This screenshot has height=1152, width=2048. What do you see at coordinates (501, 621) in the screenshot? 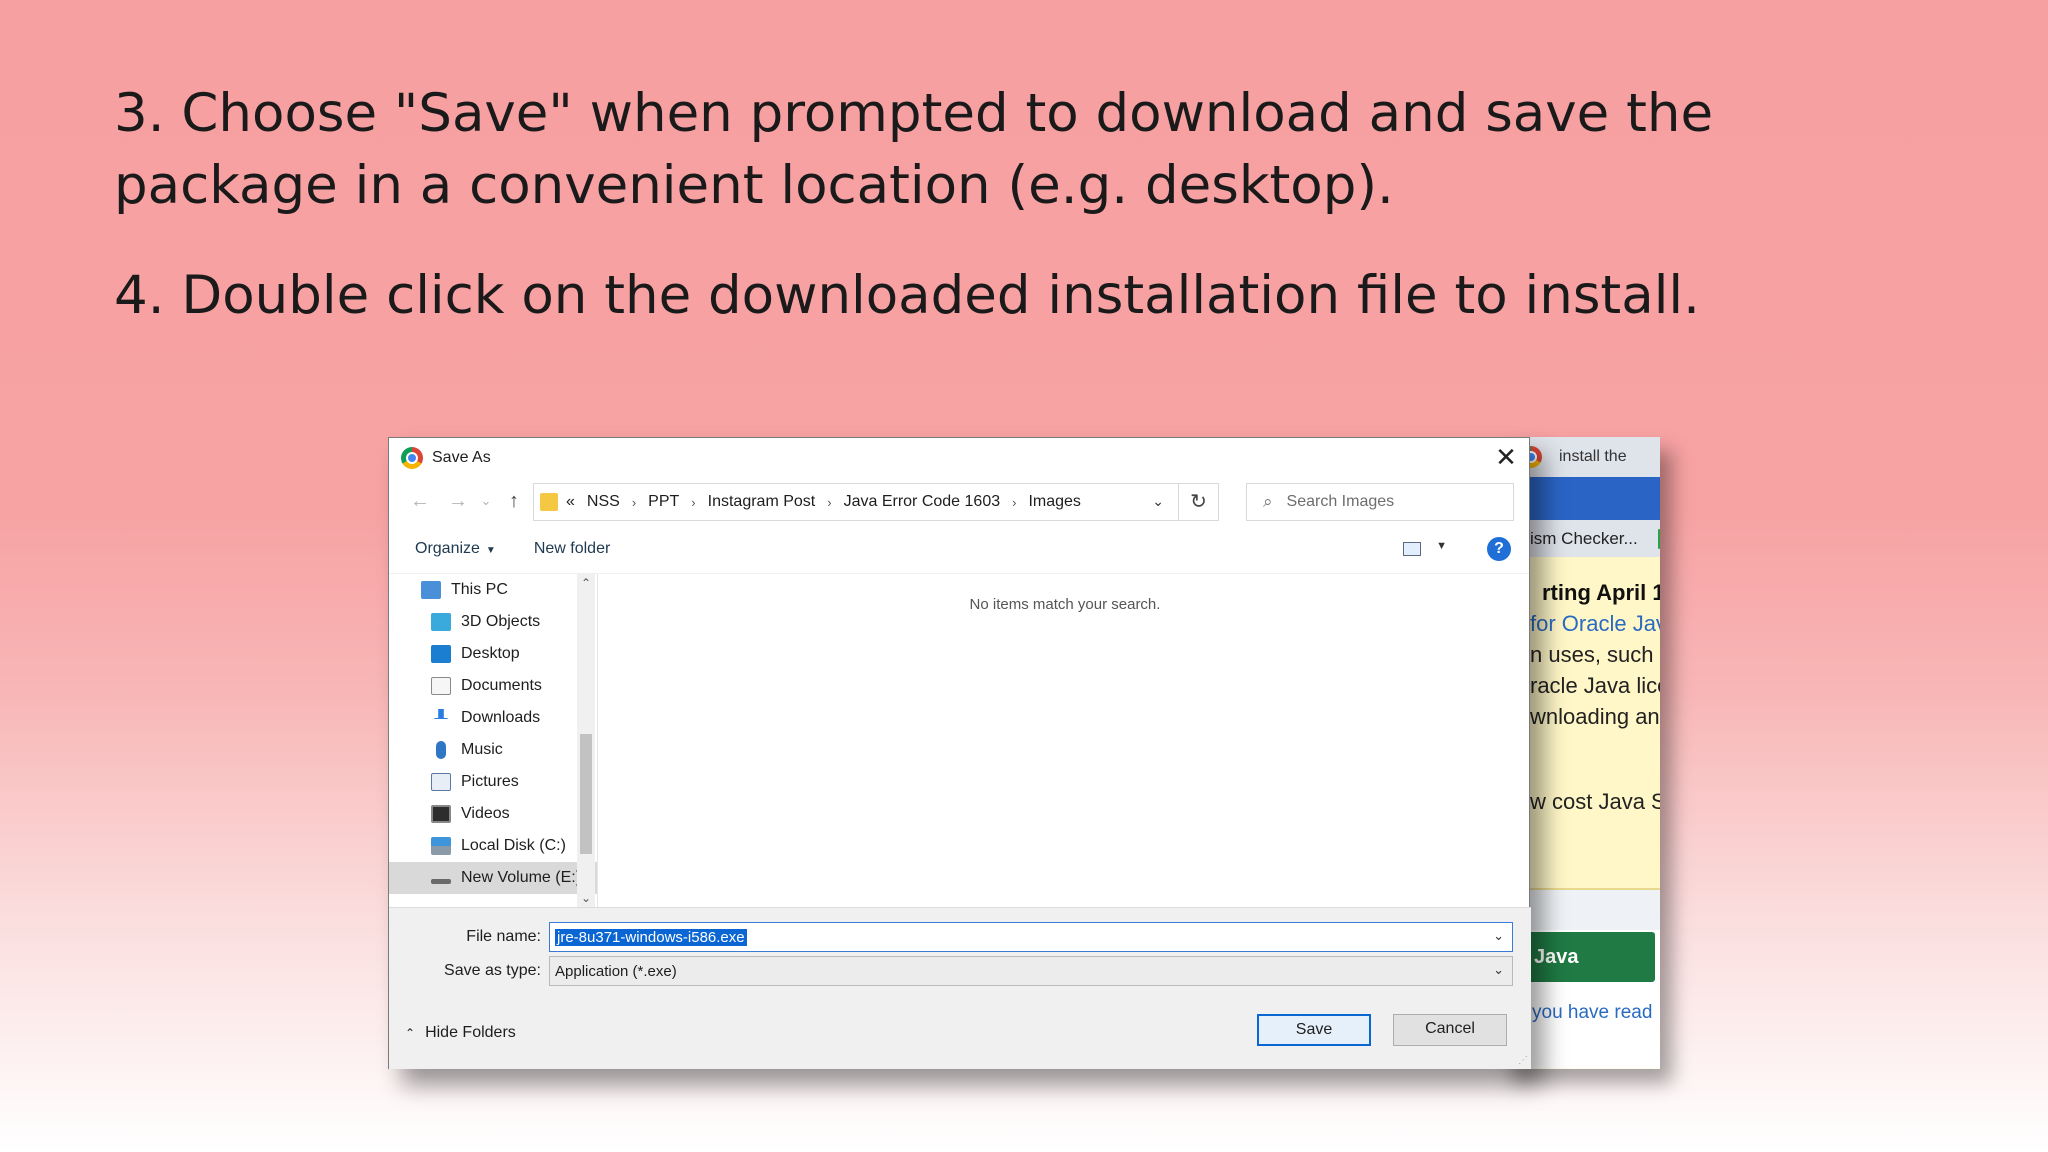
I see `nav-item-label: 3D Objects` at bounding box center [501, 621].